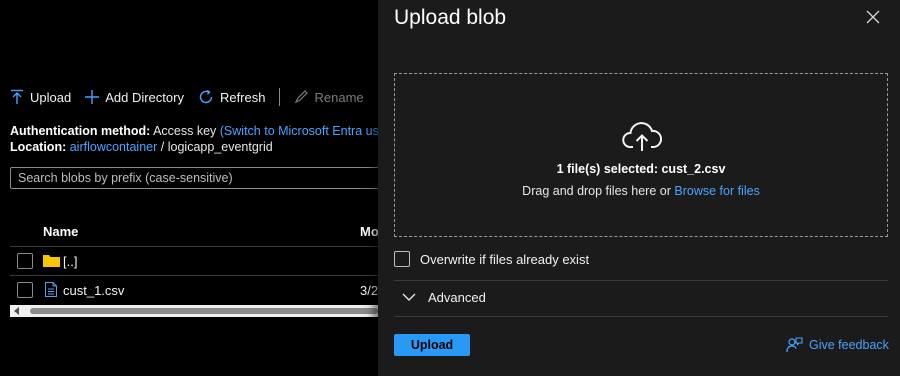 The width and height of the screenshot is (900, 376). What do you see at coordinates (16, 311) in the screenshot?
I see `scroll-left-arrow-icon` at bounding box center [16, 311].